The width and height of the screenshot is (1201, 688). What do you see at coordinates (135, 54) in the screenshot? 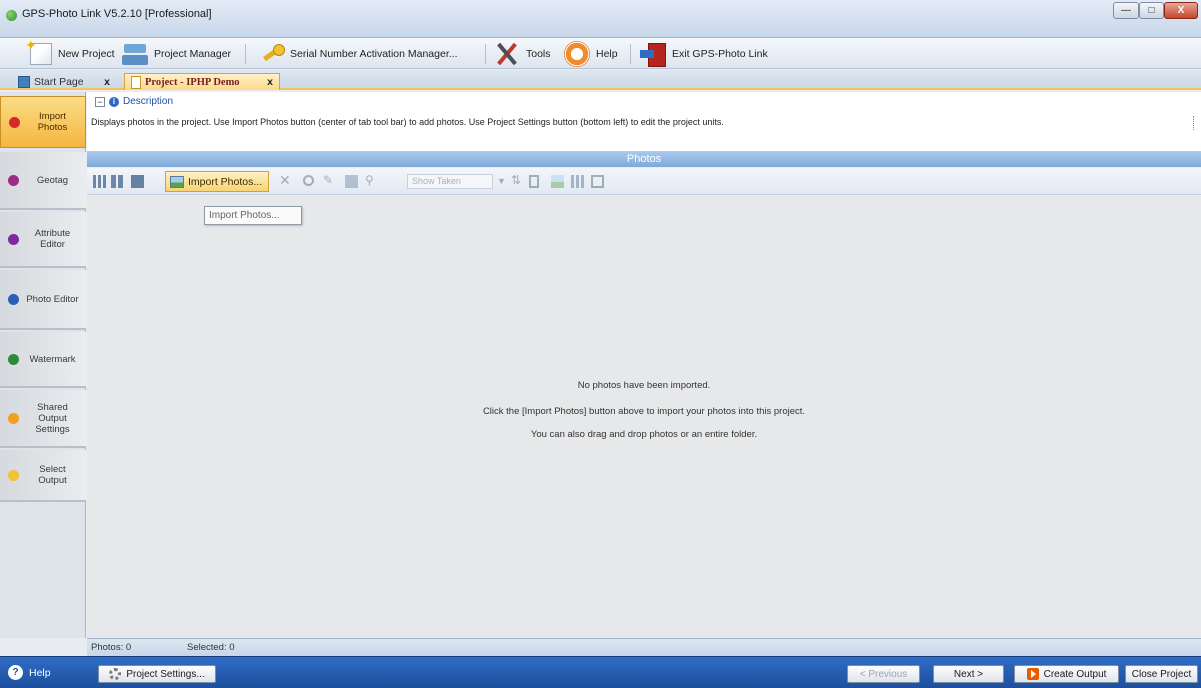
I see `project-manager-icon` at bounding box center [135, 54].